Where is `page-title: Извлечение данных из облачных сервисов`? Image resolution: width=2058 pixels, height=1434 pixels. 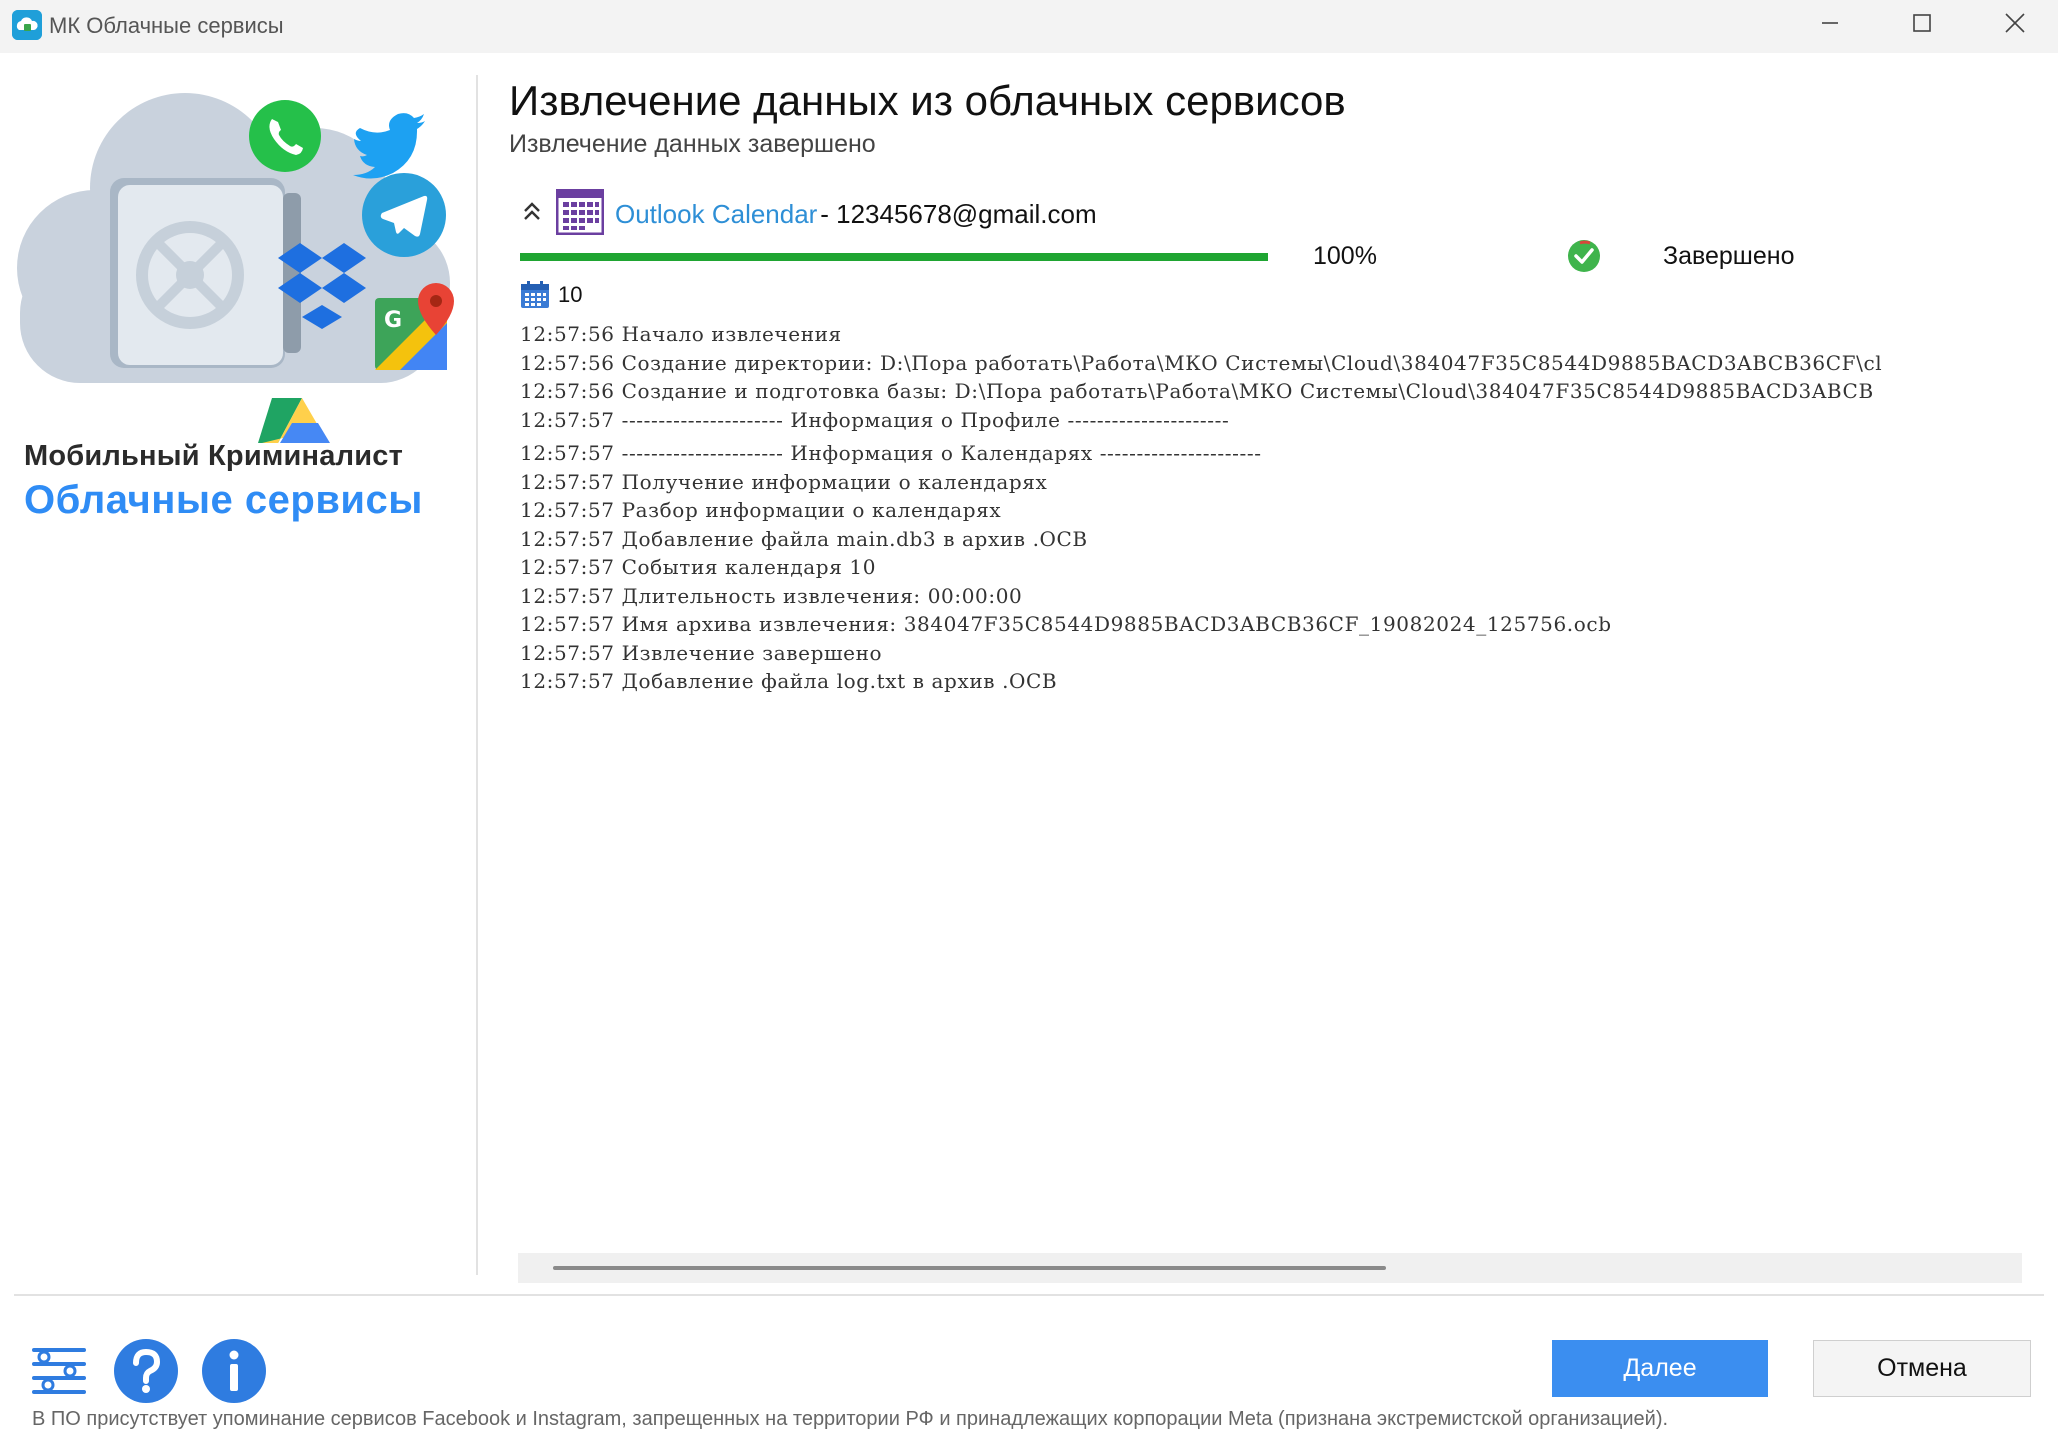 page-title: Извлечение данных из облачных сервисов is located at coordinates (927, 100).